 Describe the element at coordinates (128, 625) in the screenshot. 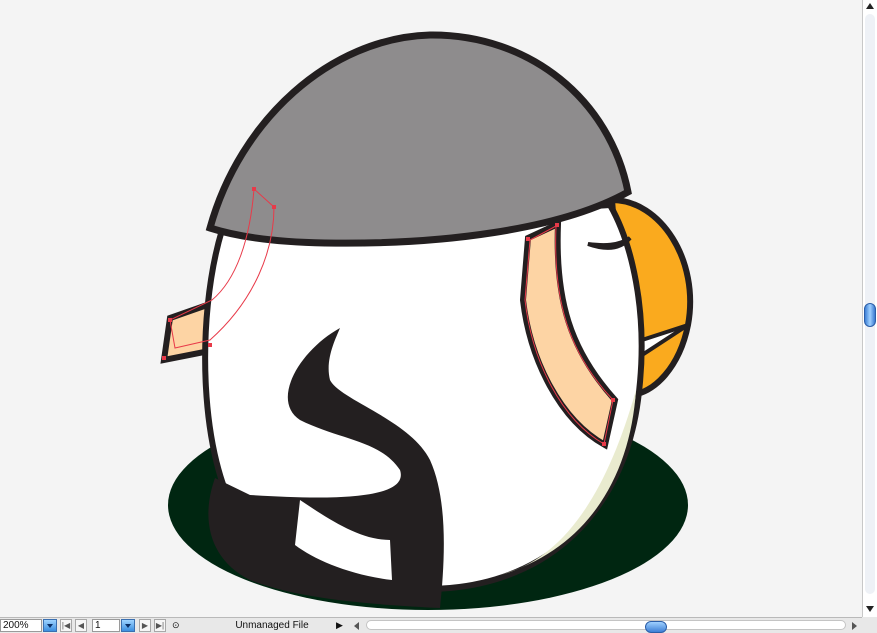

I see `page-dropdown-button` at that location.